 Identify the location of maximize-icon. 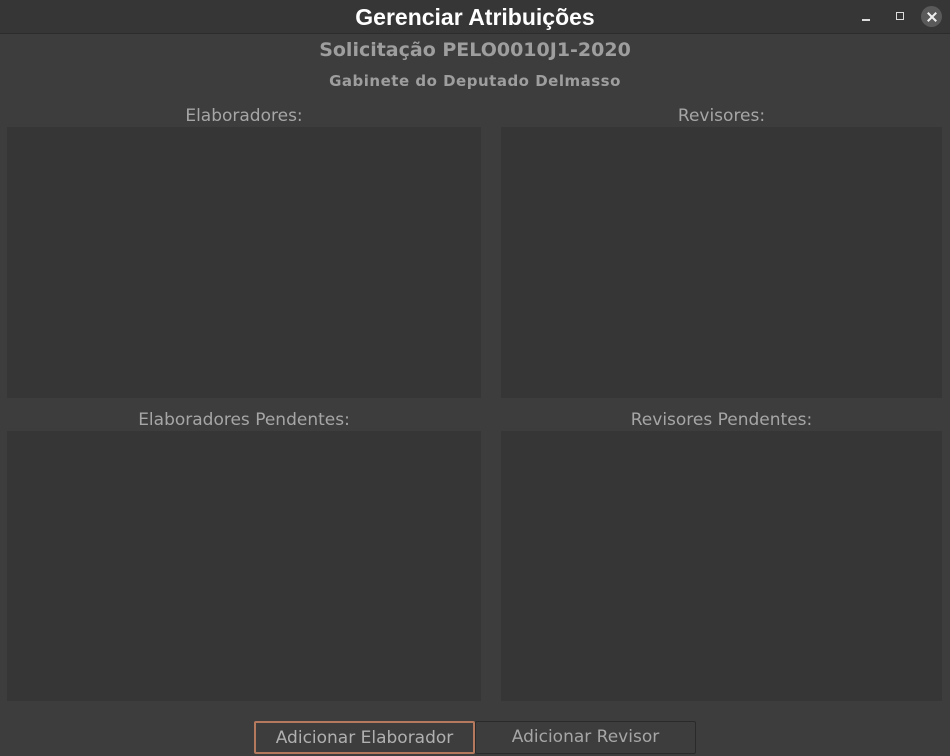
(900, 16).